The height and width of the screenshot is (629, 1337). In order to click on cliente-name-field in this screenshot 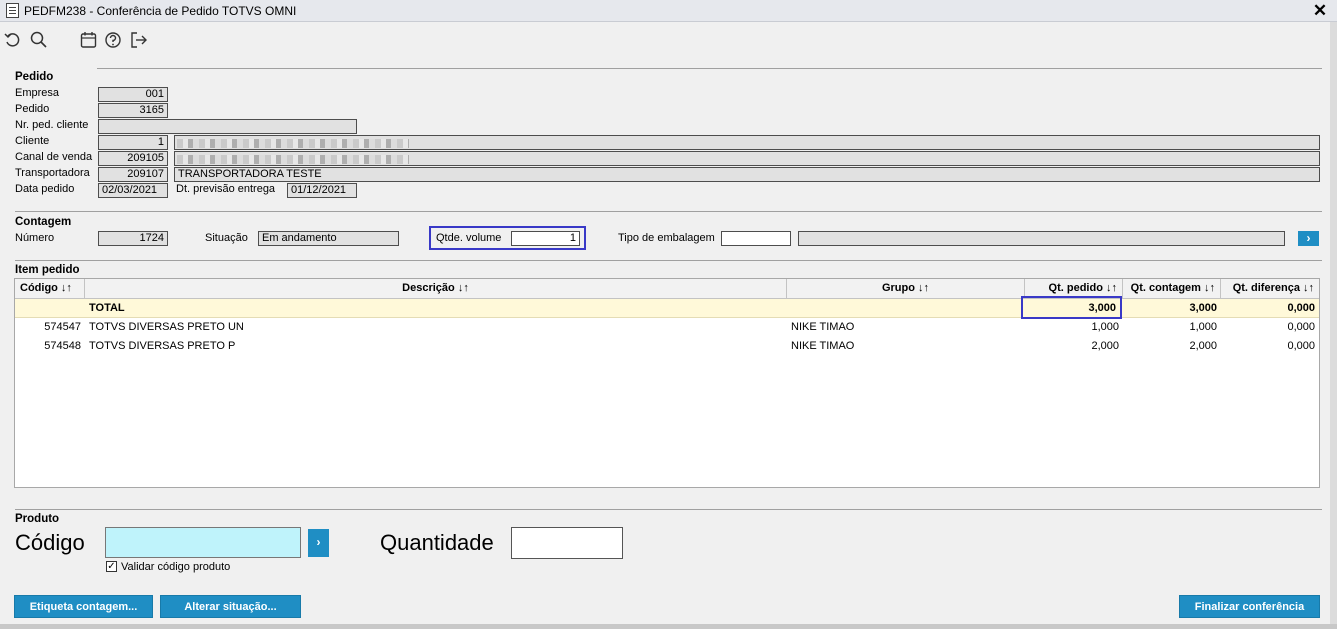, I will do `click(747, 142)`.